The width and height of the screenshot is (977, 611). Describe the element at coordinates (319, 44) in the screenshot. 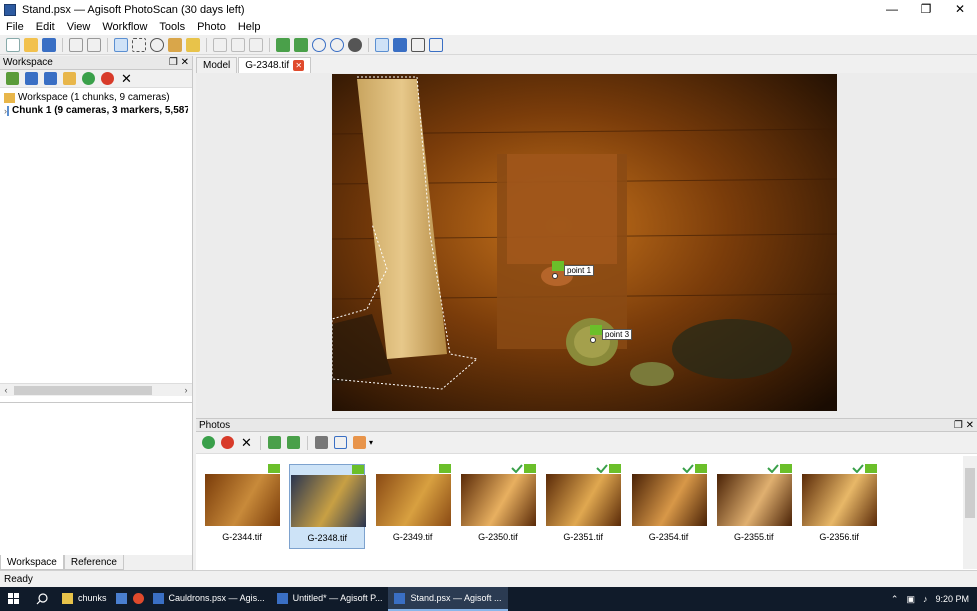

I see `zoom-in-icon` at that location.